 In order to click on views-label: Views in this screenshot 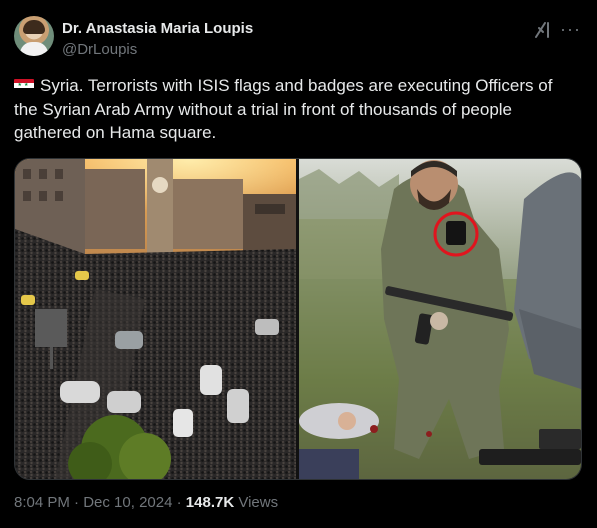, I will do `click(256, 502)`.